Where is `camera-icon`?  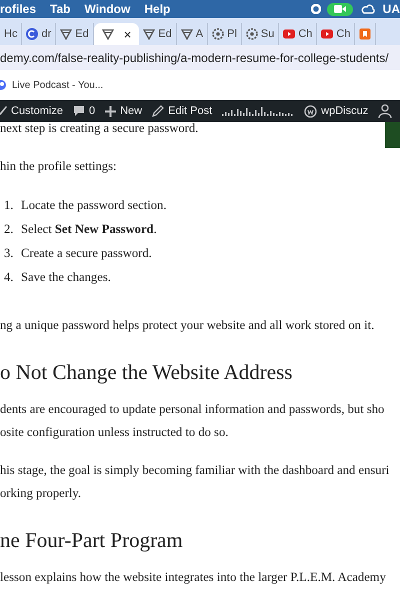 camera-icon is located at coordinates (340, 9).